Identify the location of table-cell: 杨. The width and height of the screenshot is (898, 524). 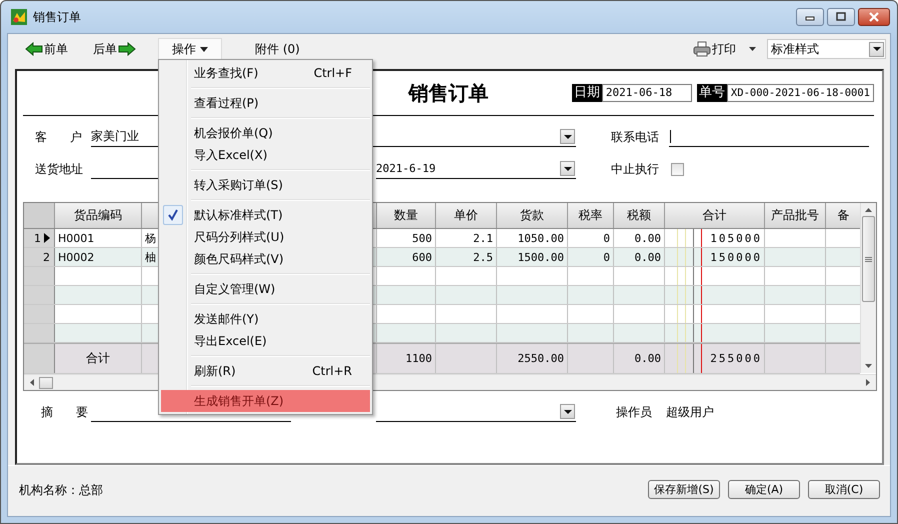
(150, 238).